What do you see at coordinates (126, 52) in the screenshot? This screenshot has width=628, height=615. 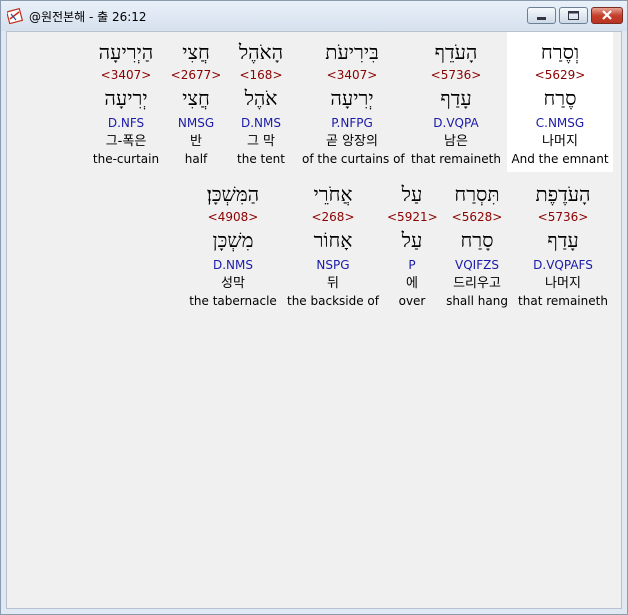 I see `hebrew-word: הַיְרִיעָה` at bounding box center [126, 52].